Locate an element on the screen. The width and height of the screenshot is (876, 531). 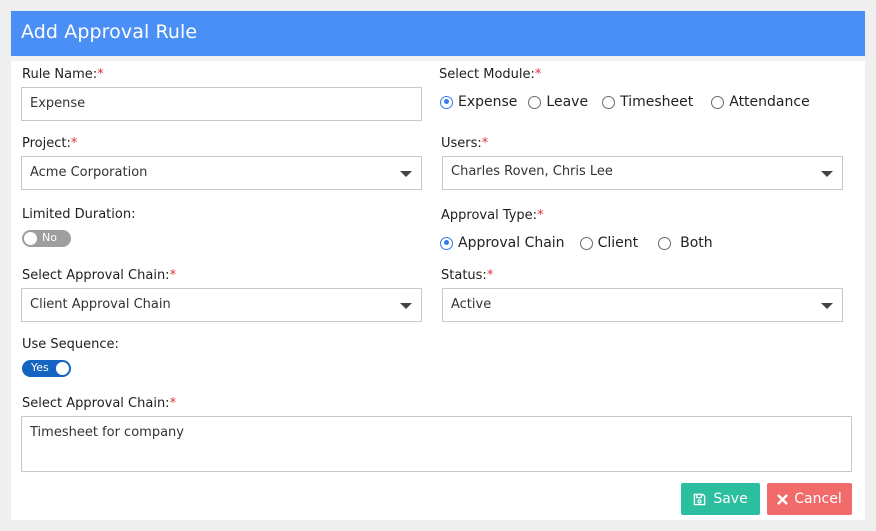
approval-chain-textarea-value: Timesheet for company is located at coordinates (107, 432).